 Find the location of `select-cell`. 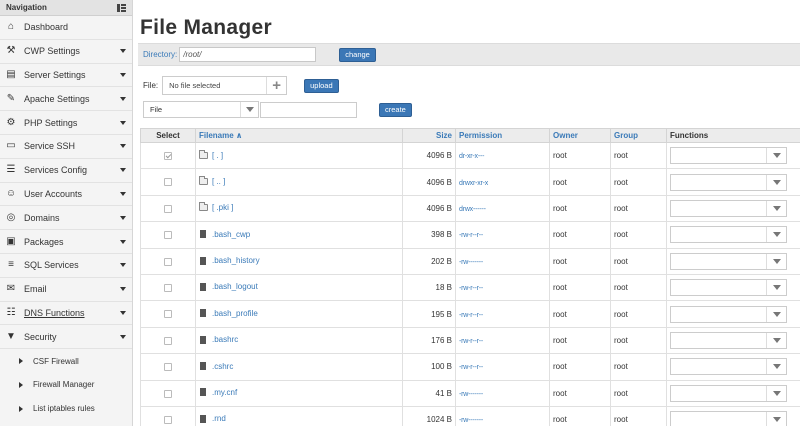

select-cell is located at coordinates (168, 367).